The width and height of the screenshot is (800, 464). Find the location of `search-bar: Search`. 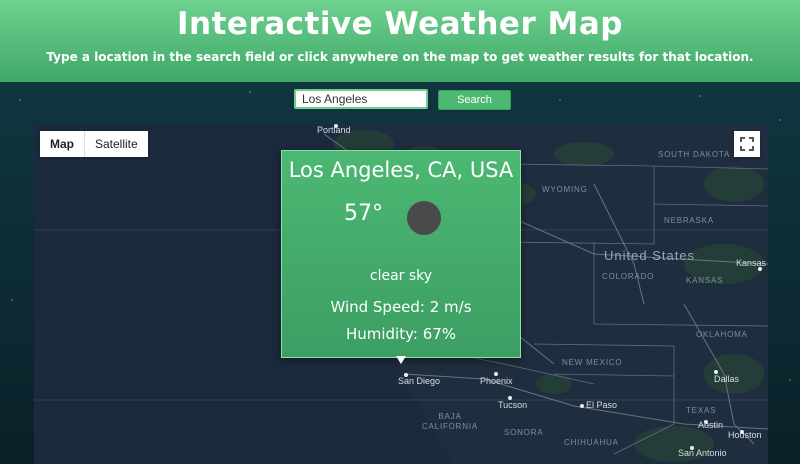

search-bar: Search is located at coordinates (400, 101).